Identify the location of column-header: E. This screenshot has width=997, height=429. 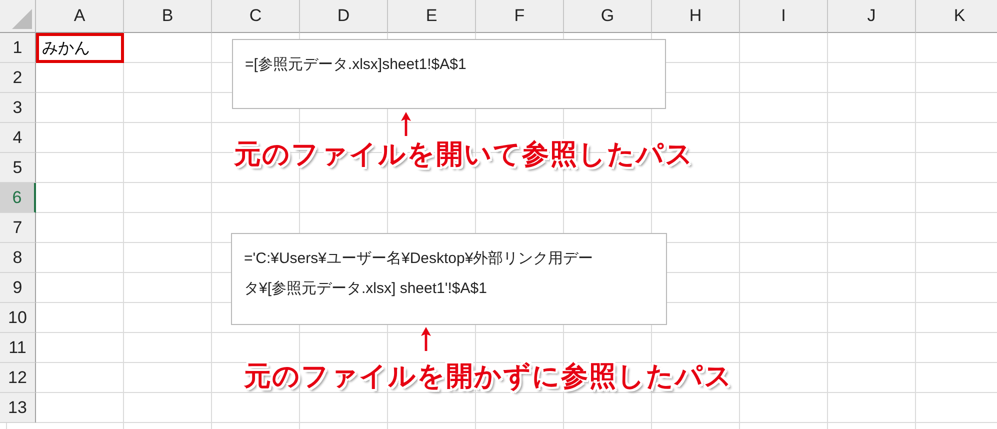
(432, 16).